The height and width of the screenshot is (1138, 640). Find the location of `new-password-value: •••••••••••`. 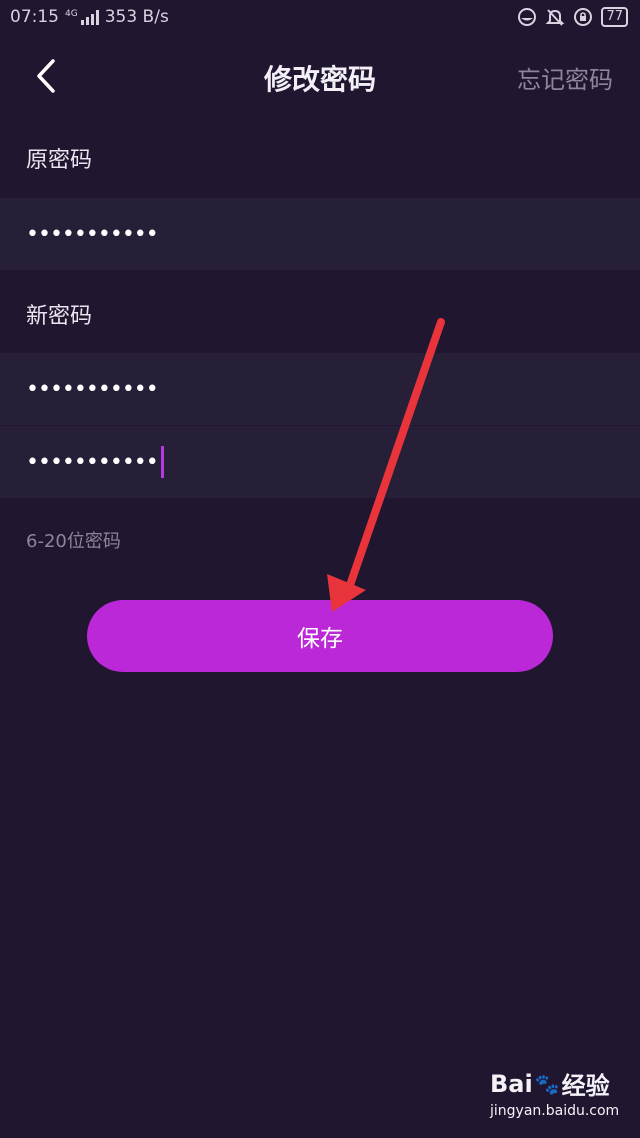

new-password-value: ••••••••••• is located at coordinates (92, 389).